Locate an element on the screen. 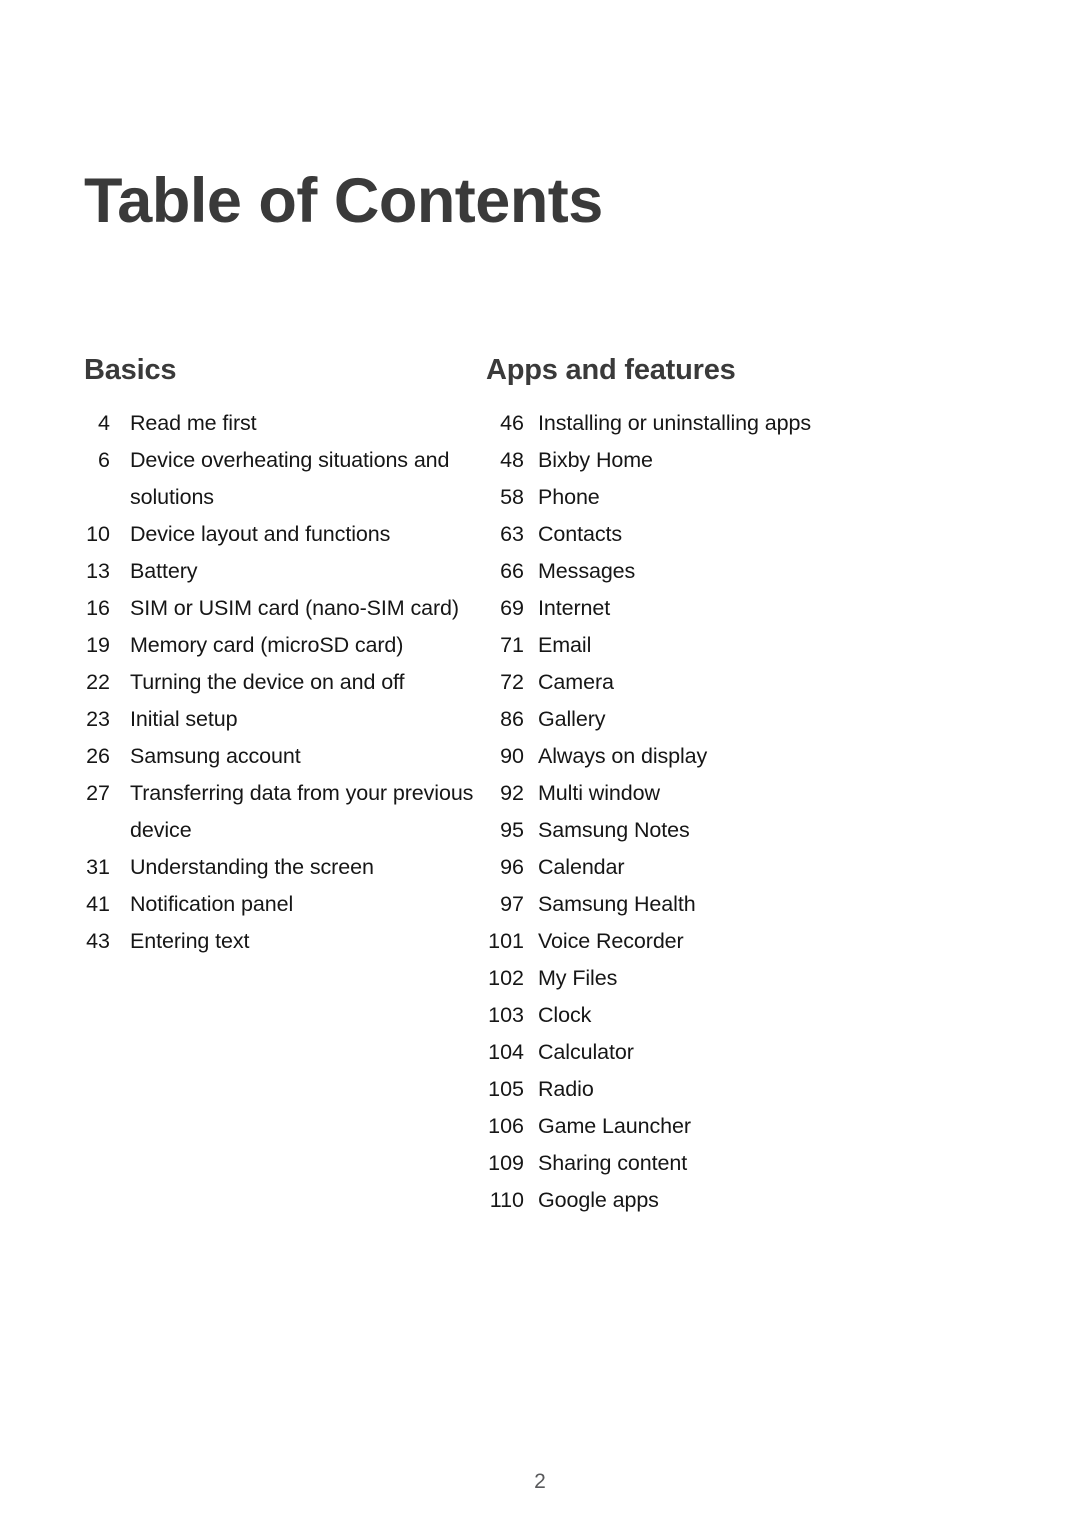 This screenshot has height=1527, width=1080. toc-entry-title: Game Launcher is located at coordinates (614, 1125).